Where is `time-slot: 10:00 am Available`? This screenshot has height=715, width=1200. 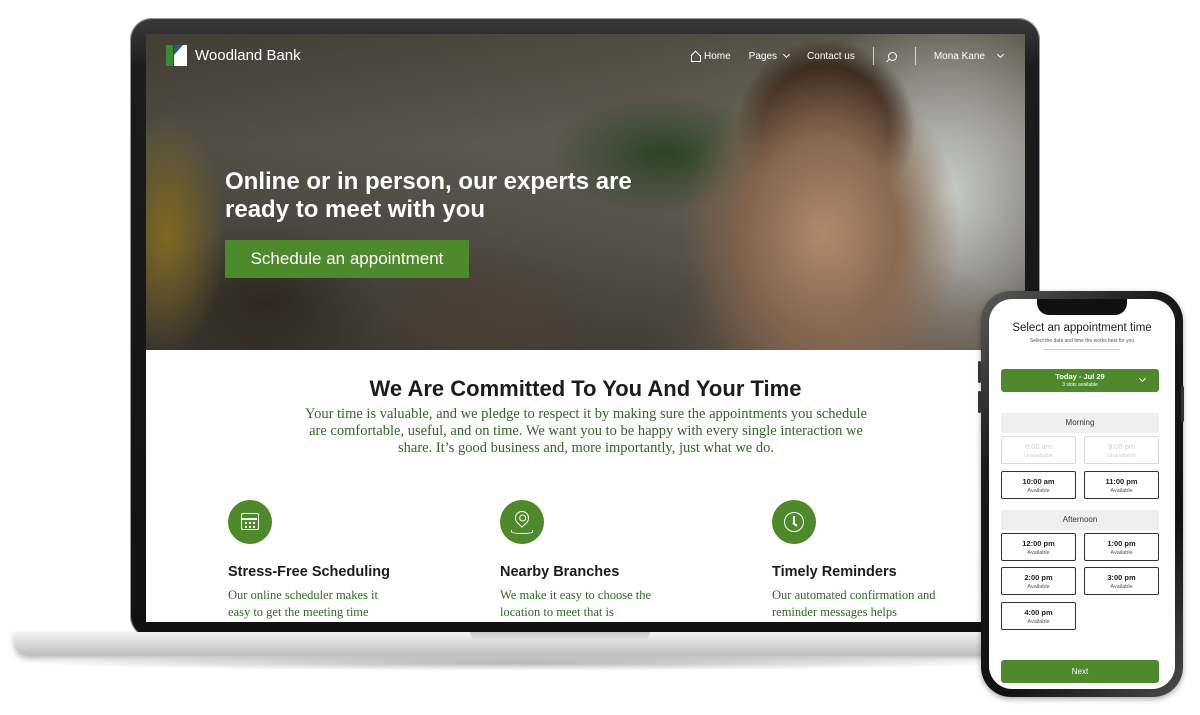 time-slot: 10:00 am Available is located at coordinates (1038, 485).